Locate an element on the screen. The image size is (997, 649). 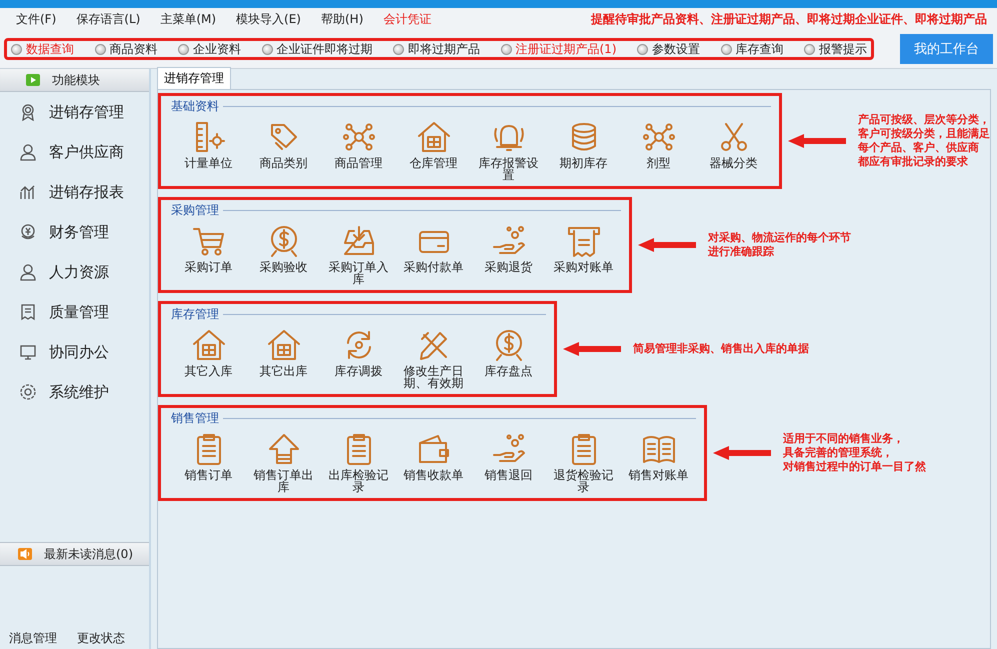
sidebar-label: 进销存报表 is located at coordinates (86, 192).